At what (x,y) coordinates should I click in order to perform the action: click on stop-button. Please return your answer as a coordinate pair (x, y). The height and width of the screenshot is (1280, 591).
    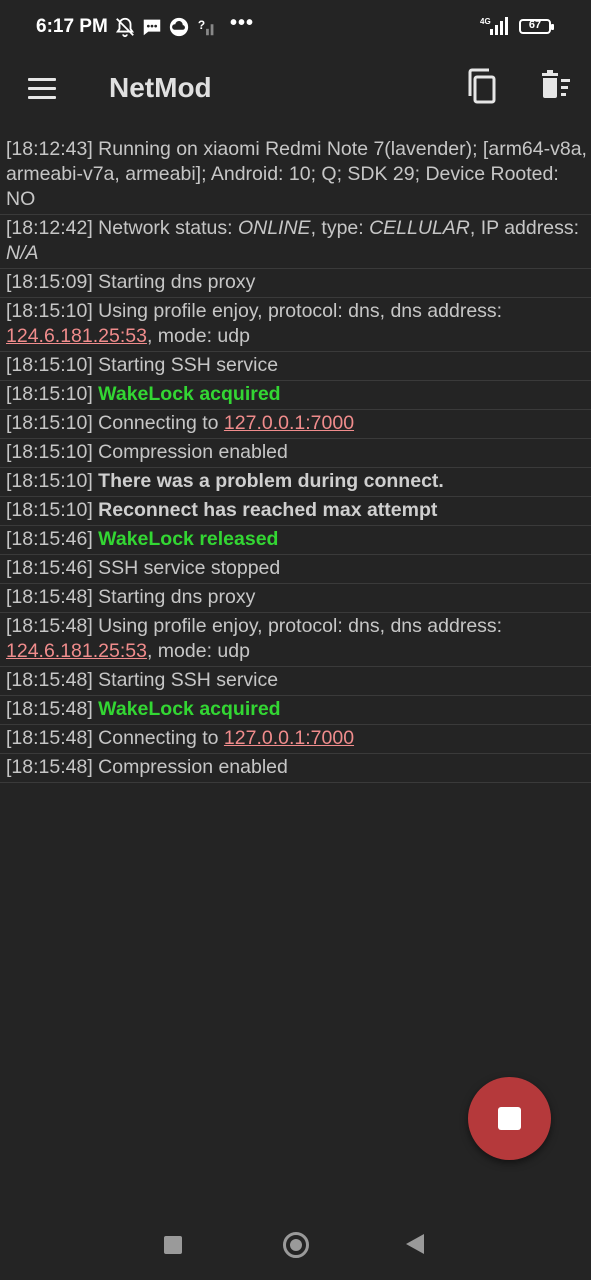
    Looking at the image, I should click on (509, 1118).